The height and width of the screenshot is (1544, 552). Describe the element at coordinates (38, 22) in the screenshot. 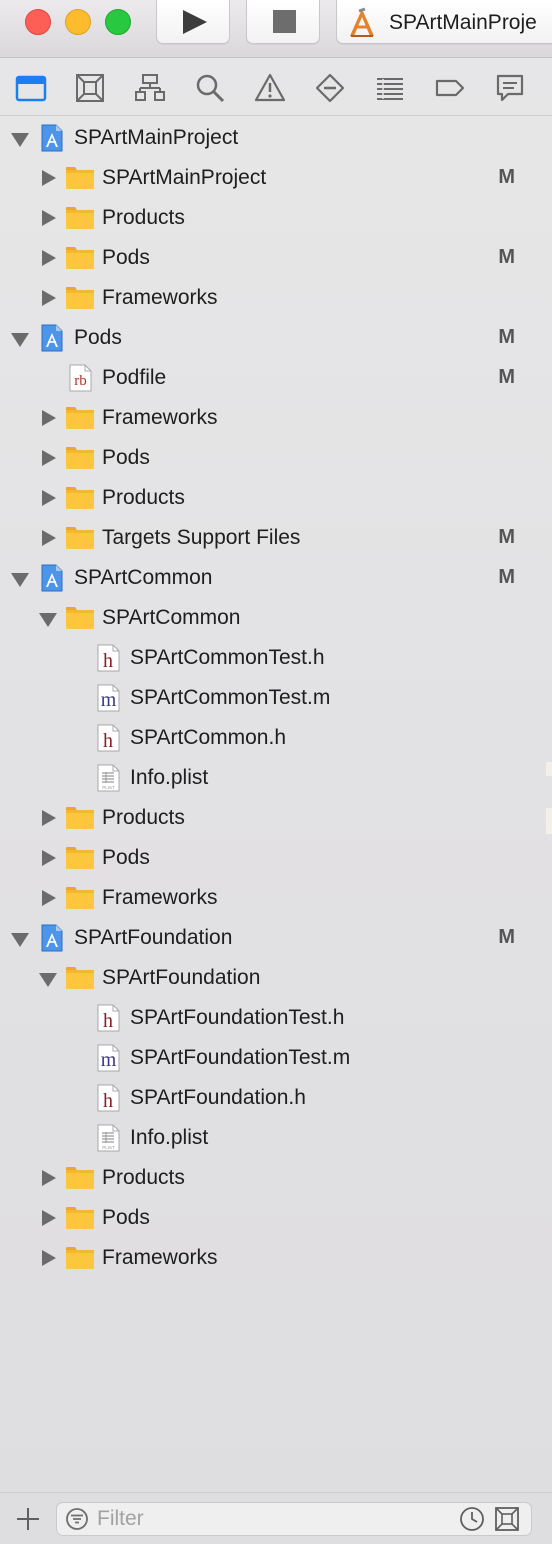

I see `close-window-button` at that location.